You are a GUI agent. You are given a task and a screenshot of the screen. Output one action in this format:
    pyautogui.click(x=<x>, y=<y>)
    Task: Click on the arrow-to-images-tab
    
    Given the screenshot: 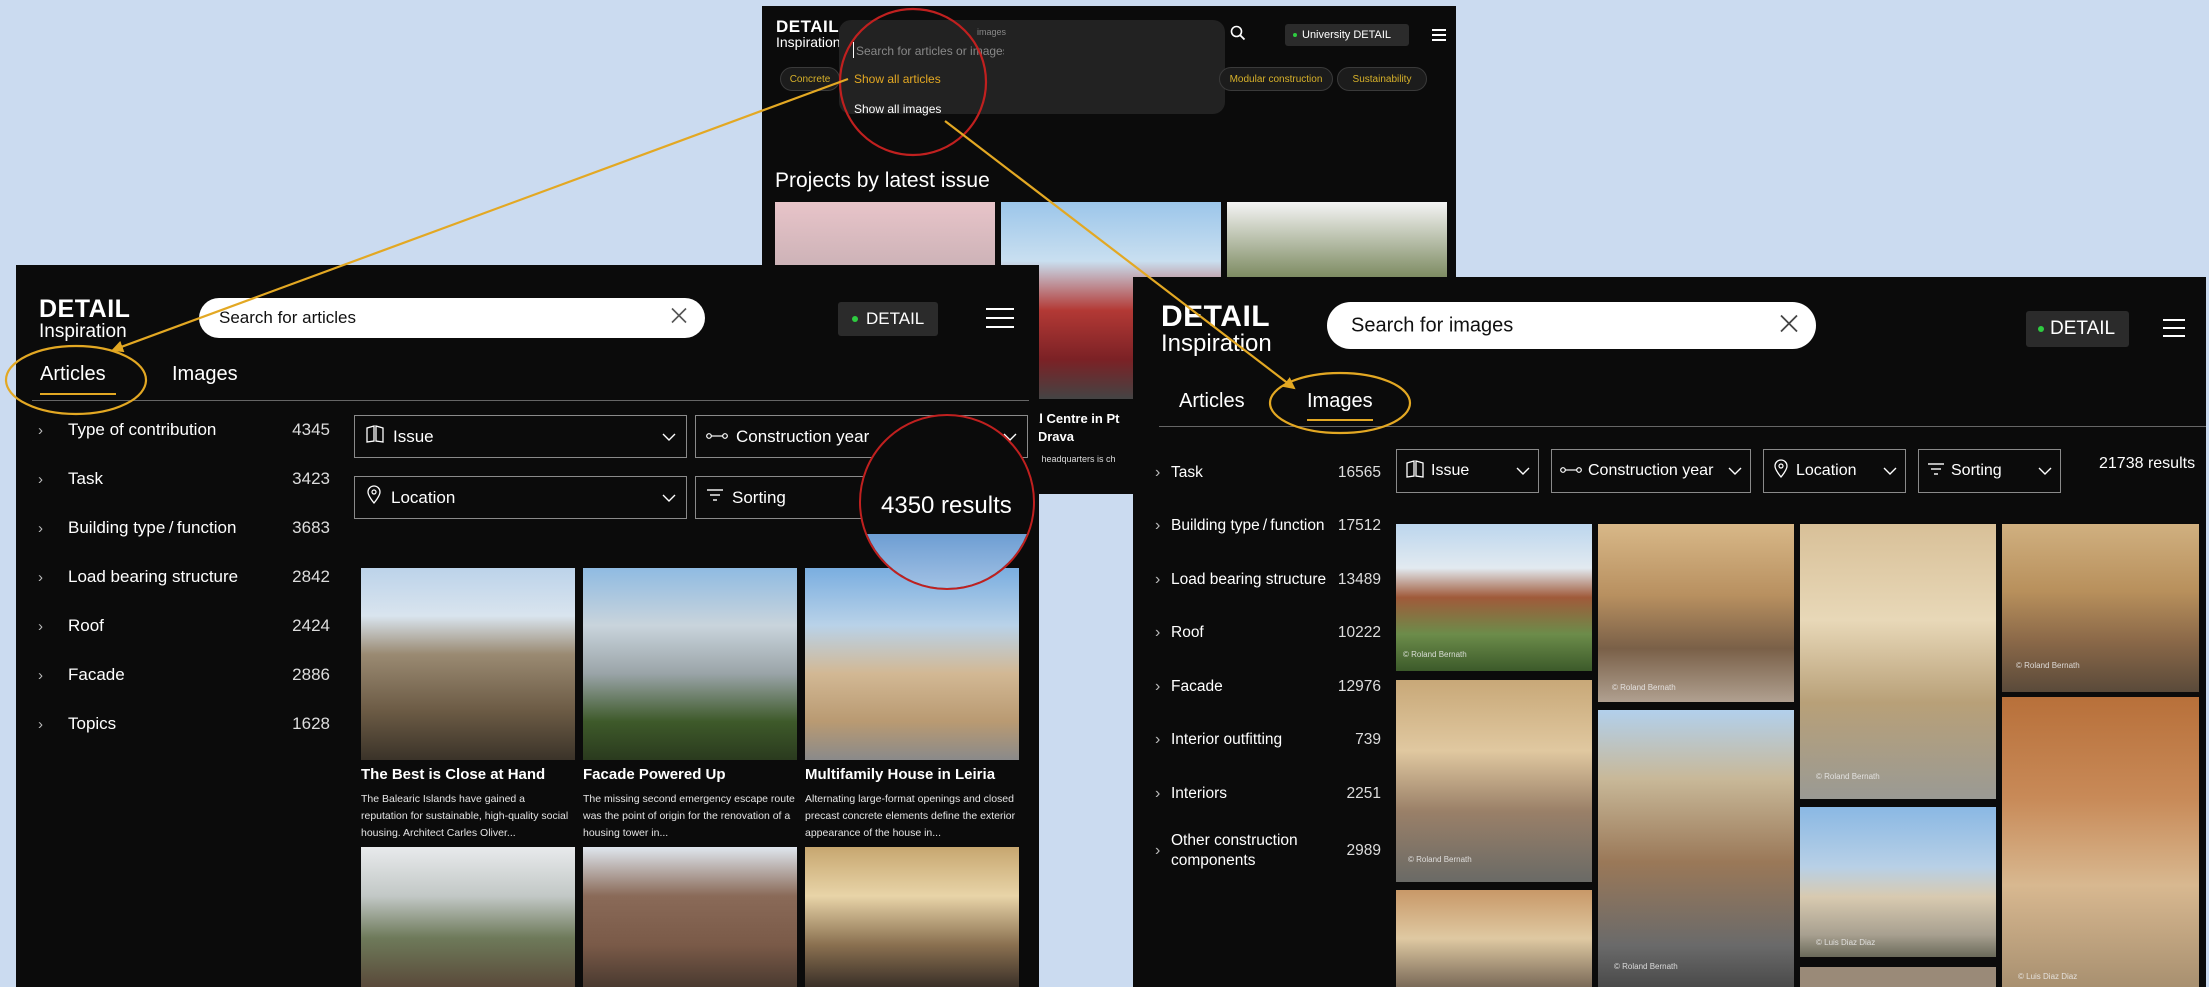 What is the action you would take?
    pyautogui.click(x=1120, y=255)
    